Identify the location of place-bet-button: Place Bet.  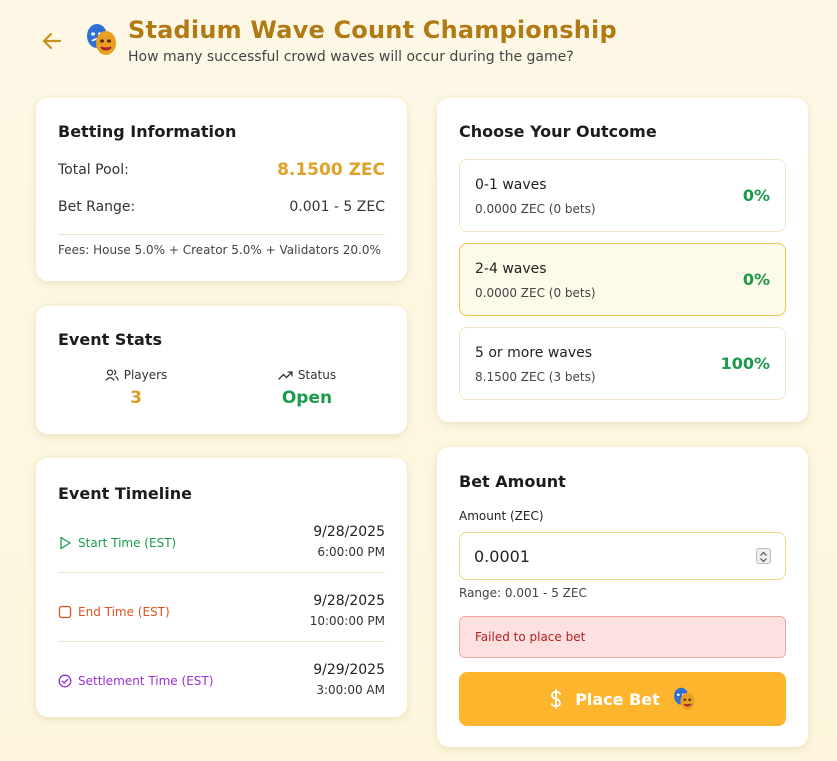
(622, 699).